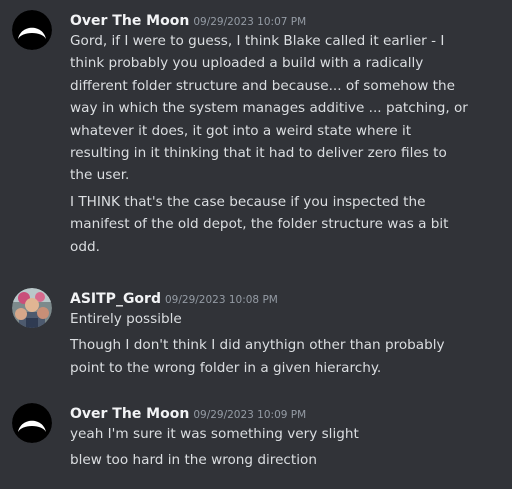 This screenshot has width=512, height=489. Describe the element at coordinates (115, 299) in the screenshot. I see `username: ASITP_Gord` at that location.